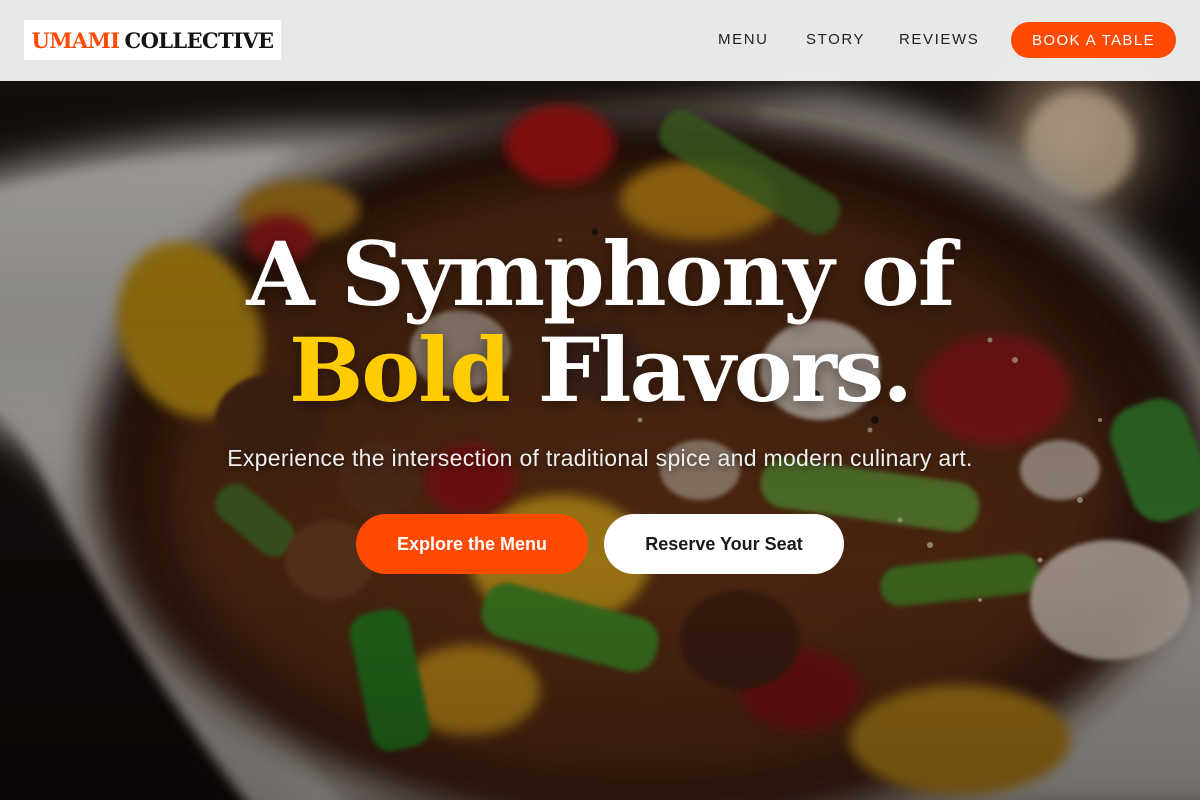  What do you see at coordinates (939, 40) in the screenshot?
I see `nav-link-reviews: REVIEWS` at bounding box center [939, 40].